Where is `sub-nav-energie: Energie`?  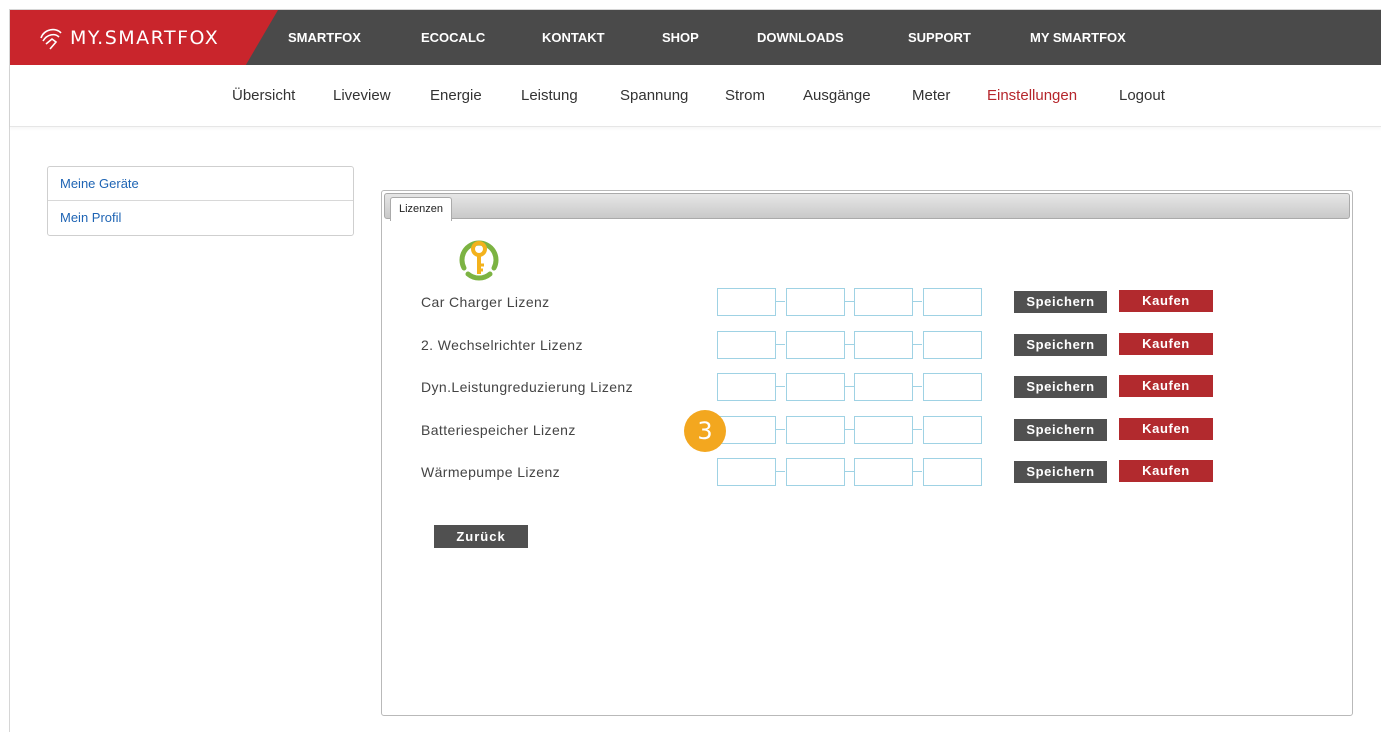 sub-nav-energie: Energie is located at coordinates (456, 95).